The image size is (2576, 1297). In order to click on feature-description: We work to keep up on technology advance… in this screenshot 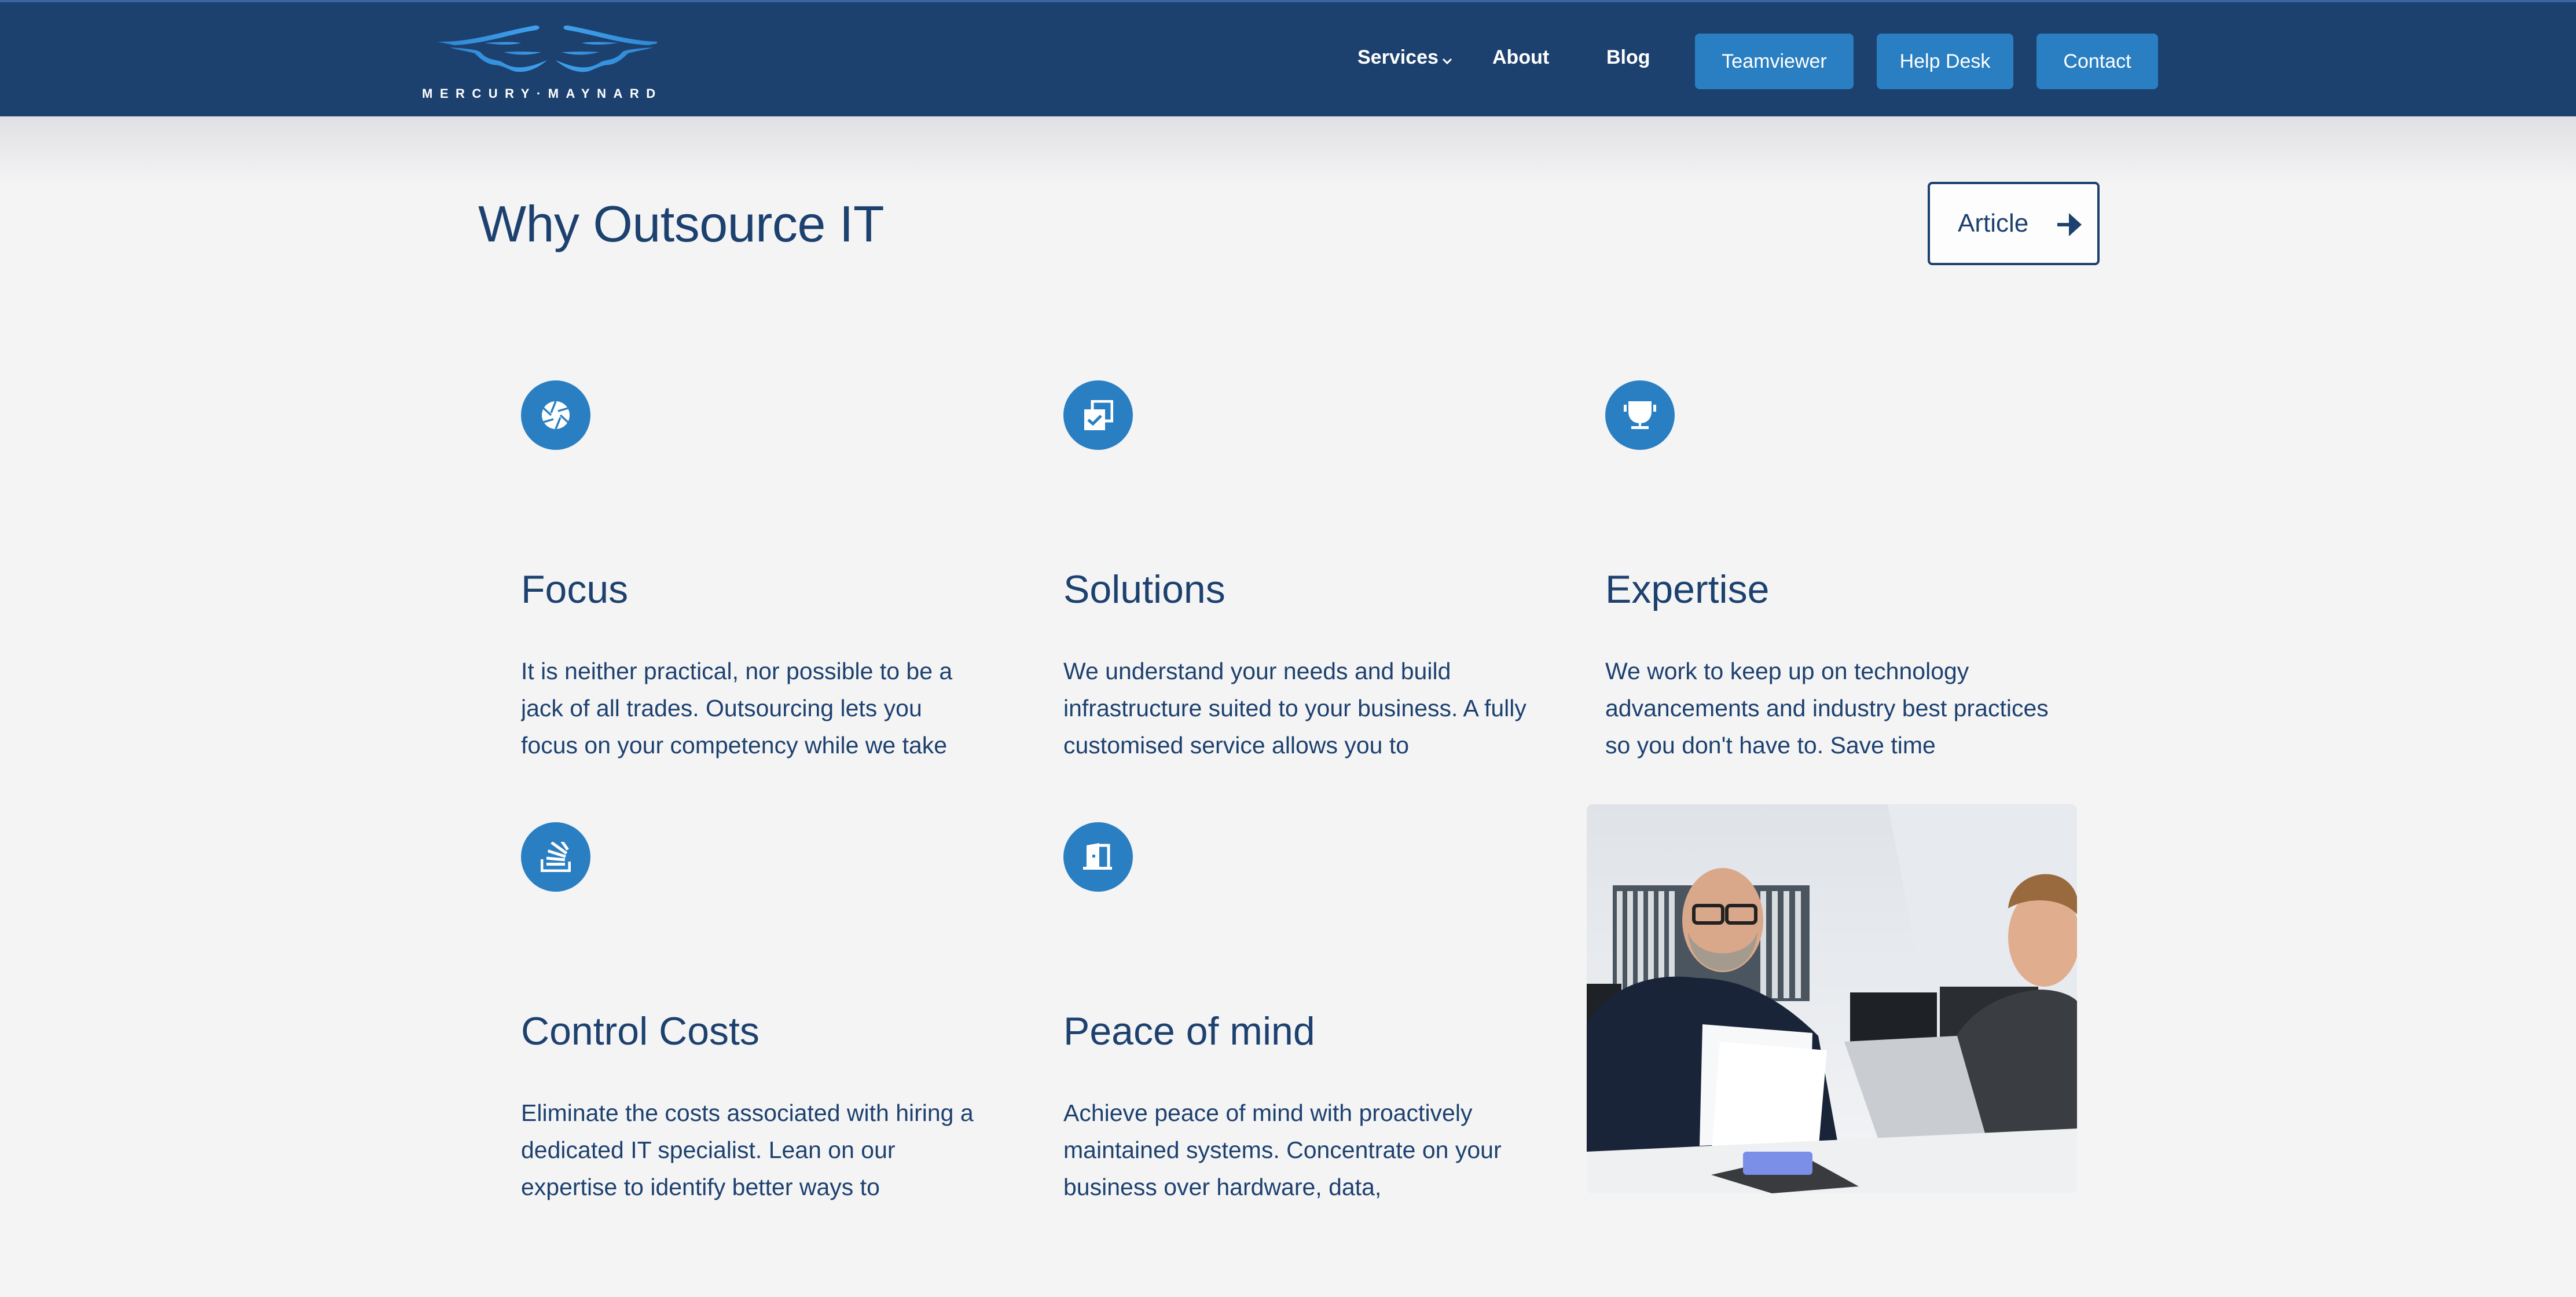, I will do `click(1827, 708)`.